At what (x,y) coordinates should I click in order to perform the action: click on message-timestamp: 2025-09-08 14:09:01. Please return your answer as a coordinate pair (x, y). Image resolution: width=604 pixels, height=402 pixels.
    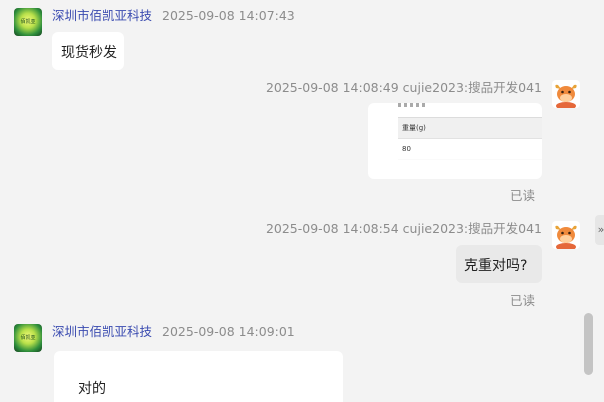
    Looking at the image, I should click on (228, 331).